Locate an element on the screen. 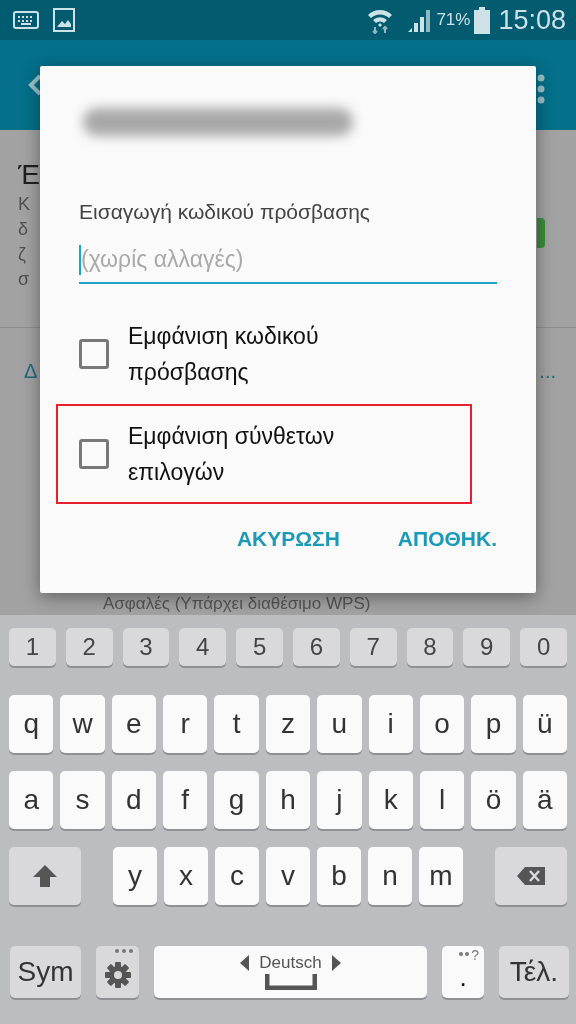 This screenshot has width=576, height=1024. left-triangle-icon is located at coordinates (245, 963).